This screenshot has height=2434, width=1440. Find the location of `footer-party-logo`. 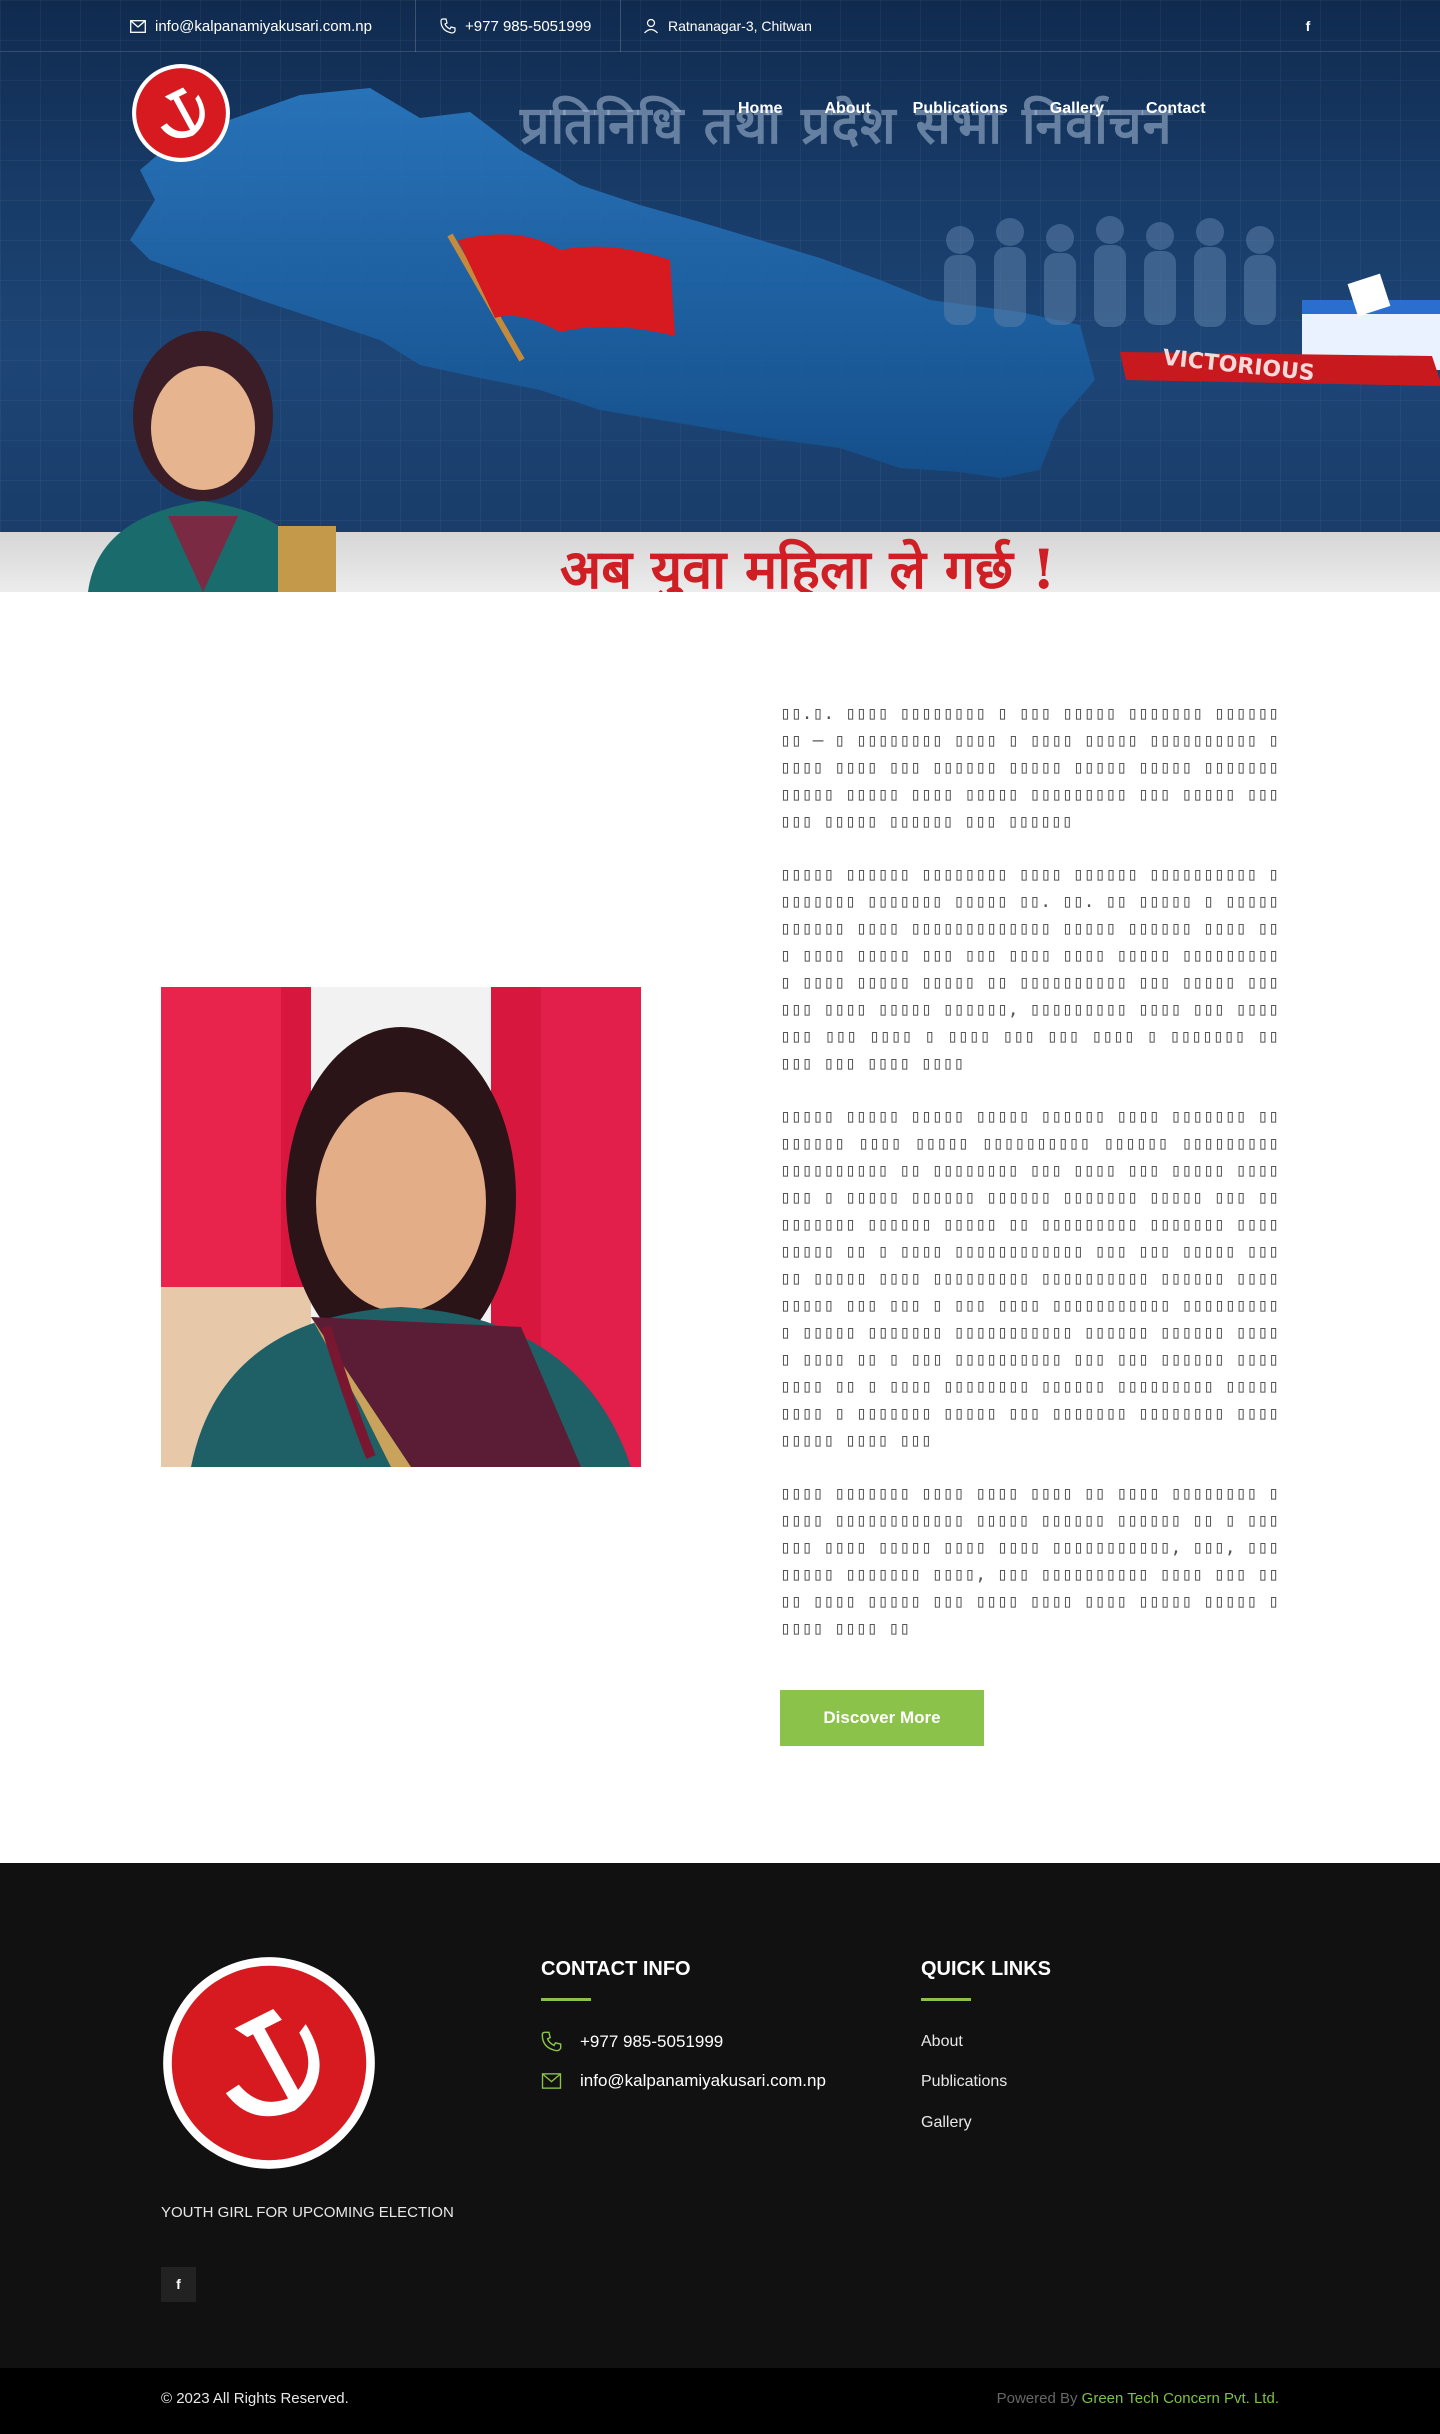

footer-party-logo is located at coordinates (269, 2063).